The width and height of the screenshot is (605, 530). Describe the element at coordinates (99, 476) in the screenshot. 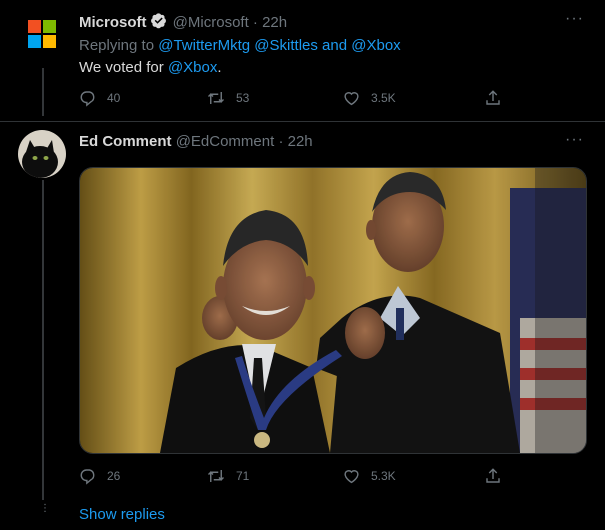

I see `reply-button: 26` at that location.